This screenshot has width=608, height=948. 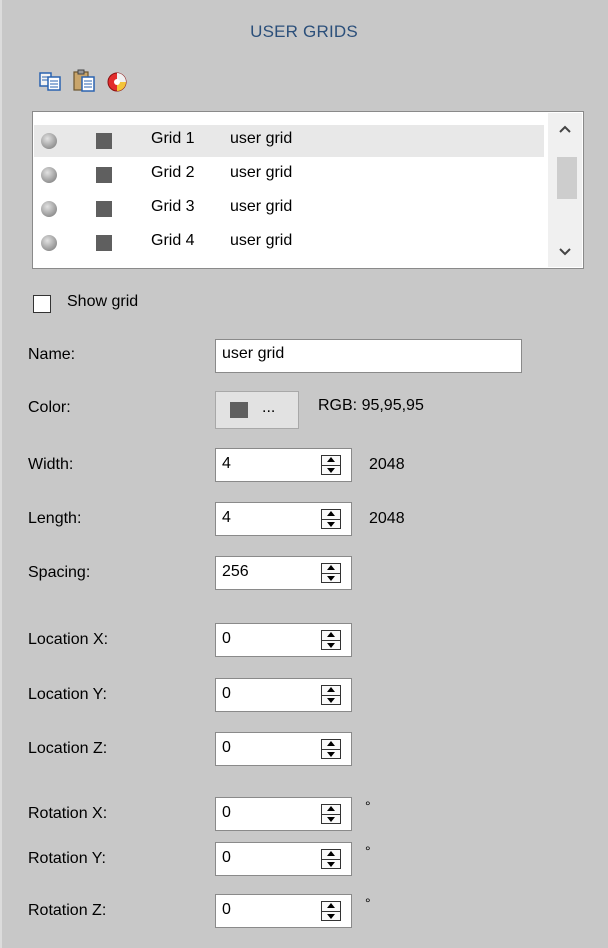 I want to click on rotation-x-stepper: 0, so click(x=283, y=814).